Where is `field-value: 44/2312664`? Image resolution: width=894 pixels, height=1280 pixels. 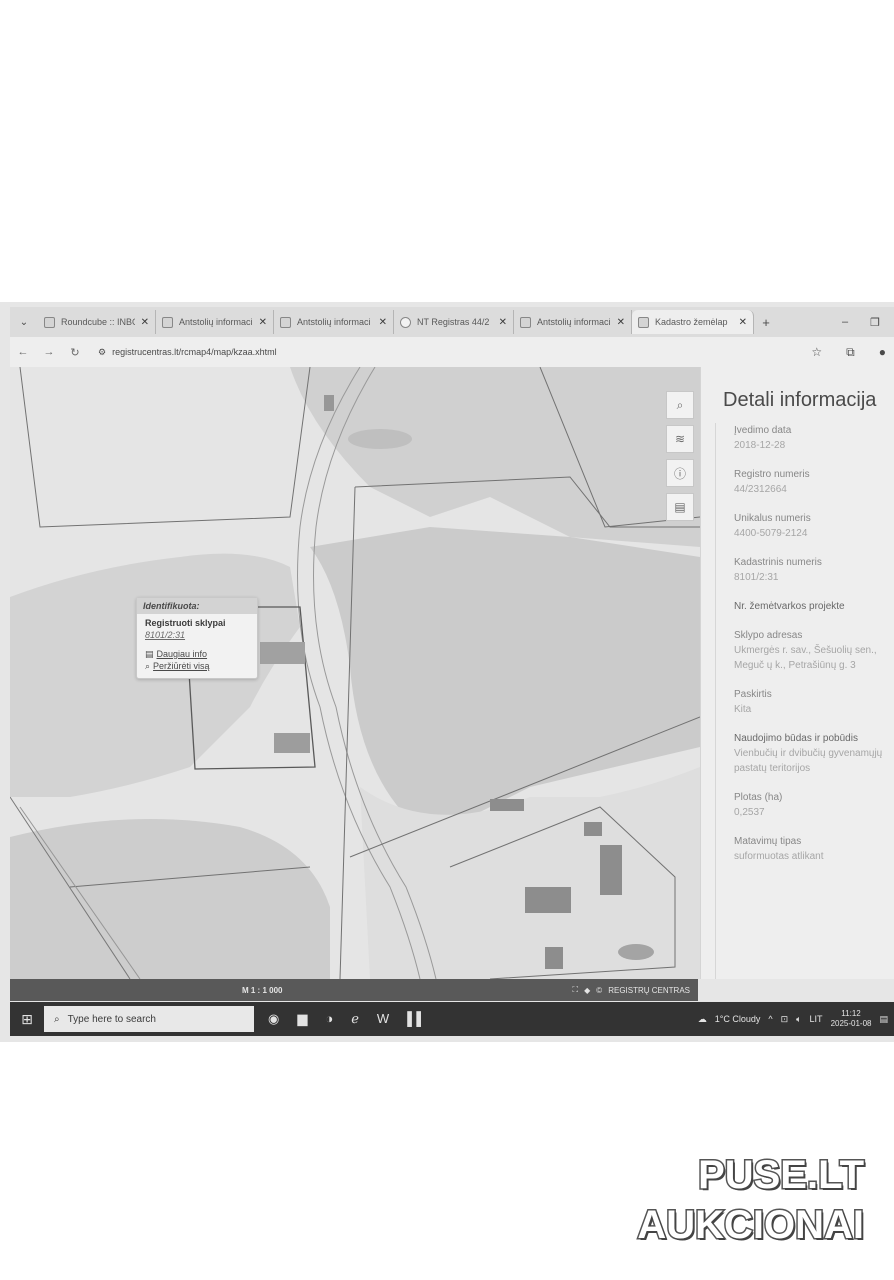 field-value: 44/2312664 is located at coordinates (760, 489).